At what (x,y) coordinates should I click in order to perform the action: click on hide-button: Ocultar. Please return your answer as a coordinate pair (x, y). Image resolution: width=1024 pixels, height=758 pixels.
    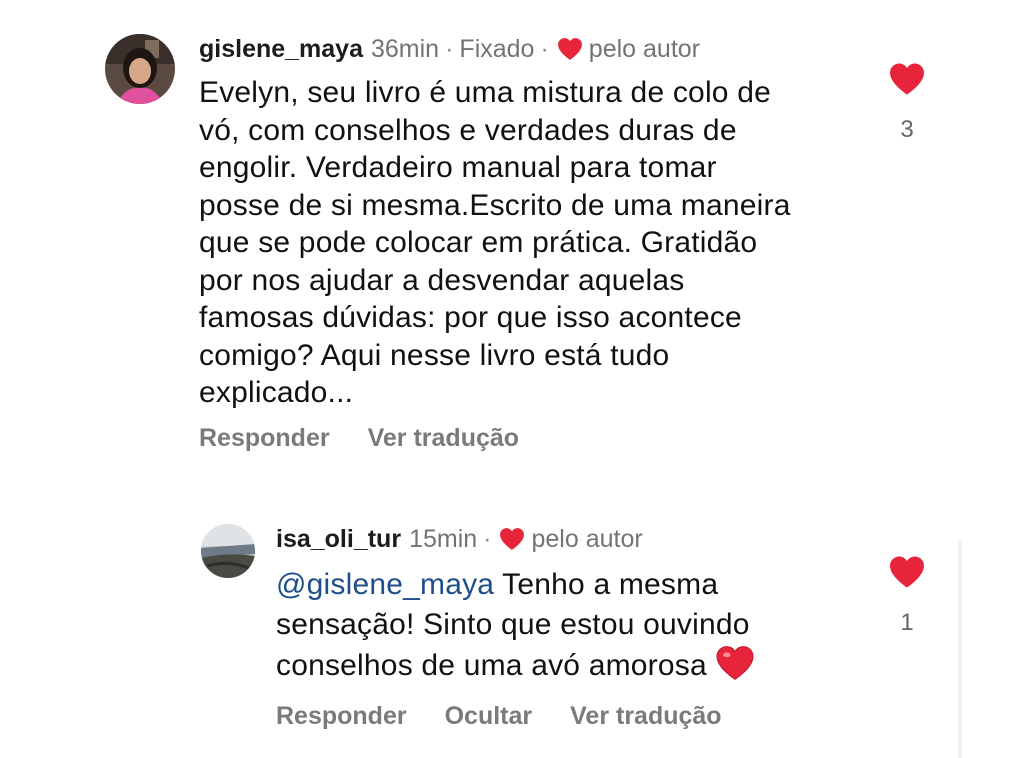
    Looking at the image, I should click on (489, 716).